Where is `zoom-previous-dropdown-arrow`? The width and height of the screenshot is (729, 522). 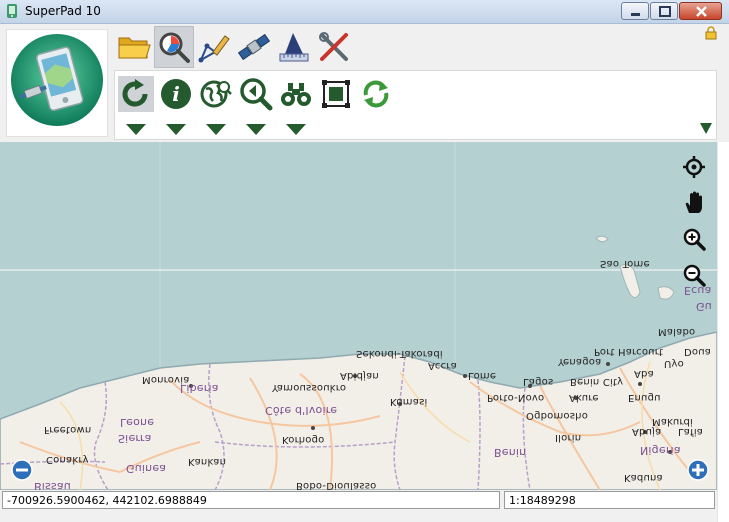
zoom-previous-dropdown-arrow is located at coordinates (256, 129).